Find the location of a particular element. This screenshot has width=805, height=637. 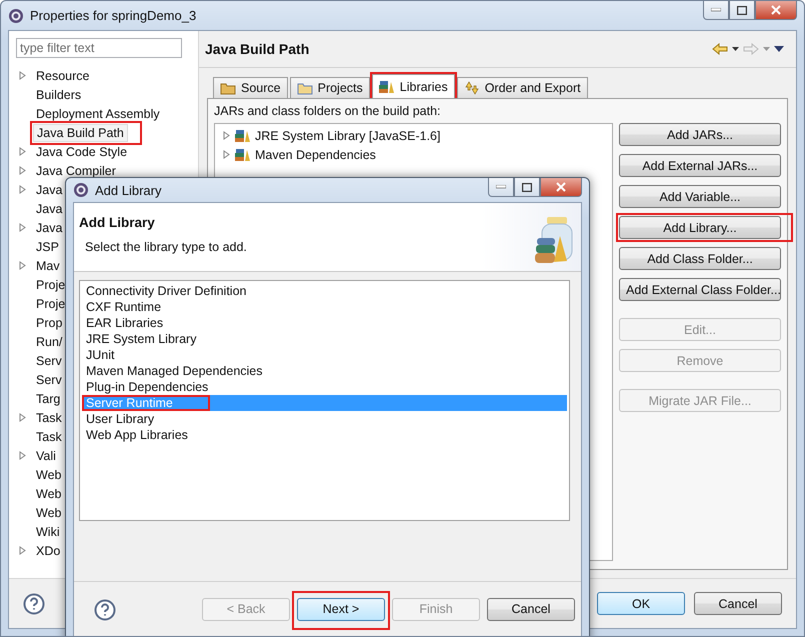

sidebar-item: Wiki is located at coordinates (48, 532).